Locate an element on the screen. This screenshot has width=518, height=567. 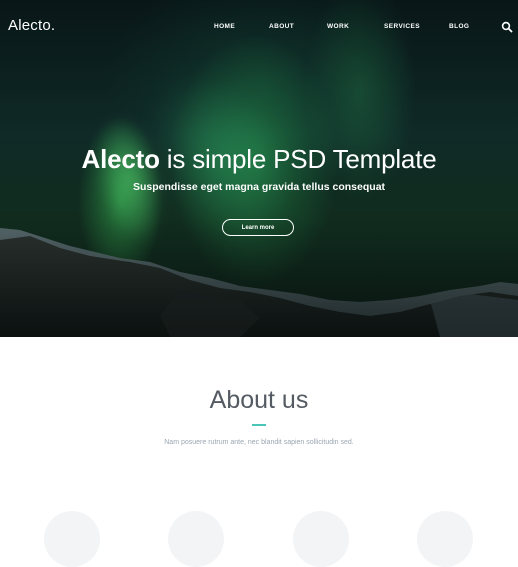
brand-logo: Alecto. is located at coordinates (31, 25).